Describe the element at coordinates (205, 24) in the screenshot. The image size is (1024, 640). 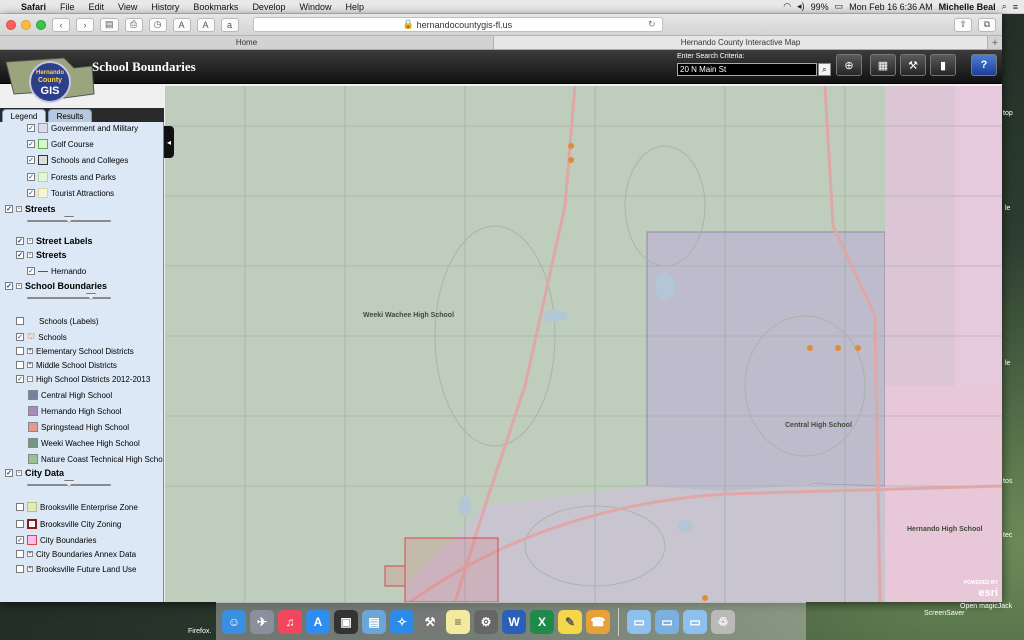
I see `text-larger-button: A` at that location.